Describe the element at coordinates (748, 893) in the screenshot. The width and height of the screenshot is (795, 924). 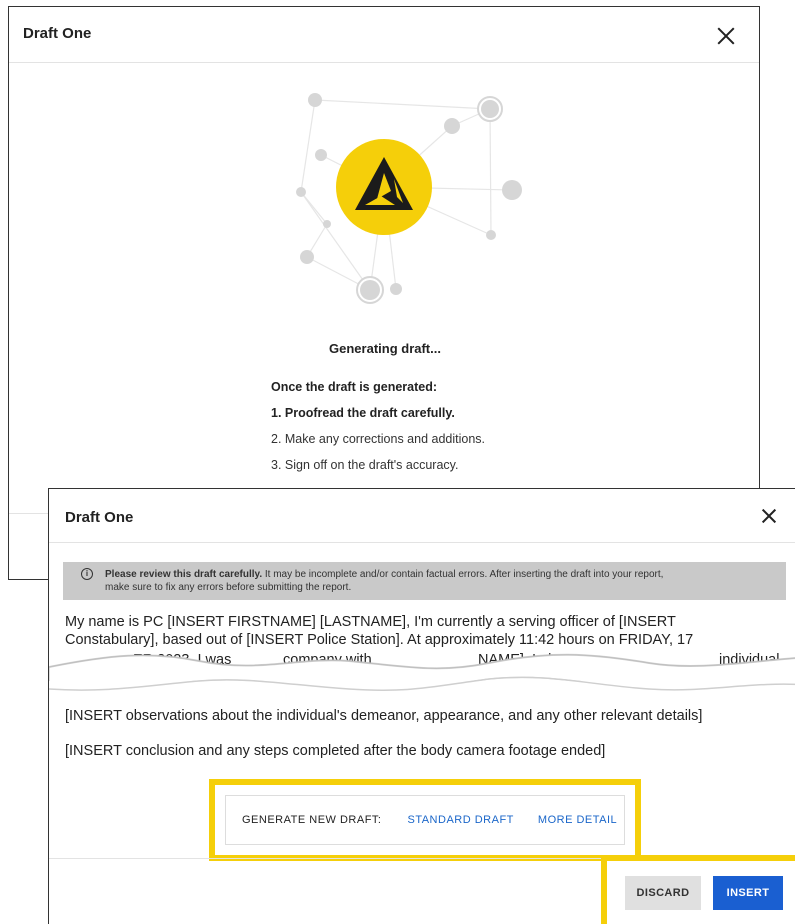
I see `insert-button: INSERT` at that location.